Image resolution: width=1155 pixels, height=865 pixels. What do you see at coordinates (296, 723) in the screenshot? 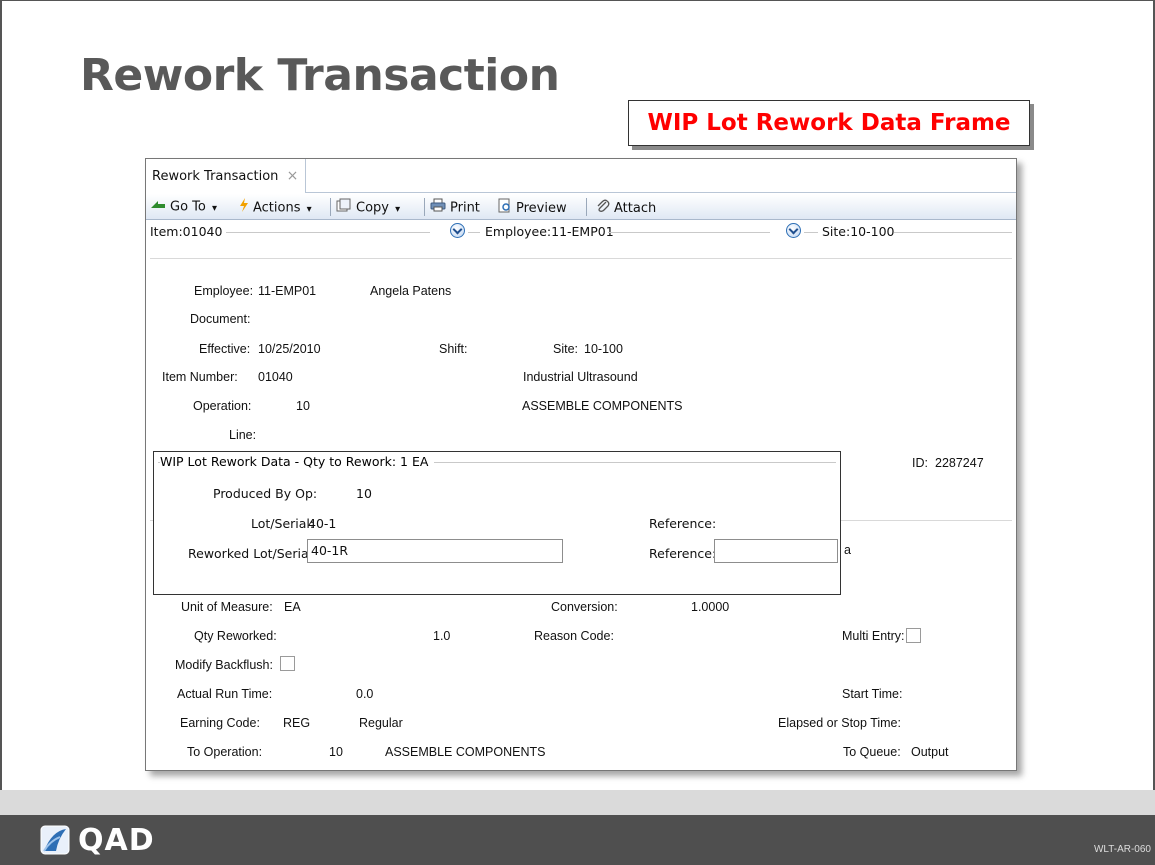
I see `earning-code-value: REG` at bounding box center [296, 723].